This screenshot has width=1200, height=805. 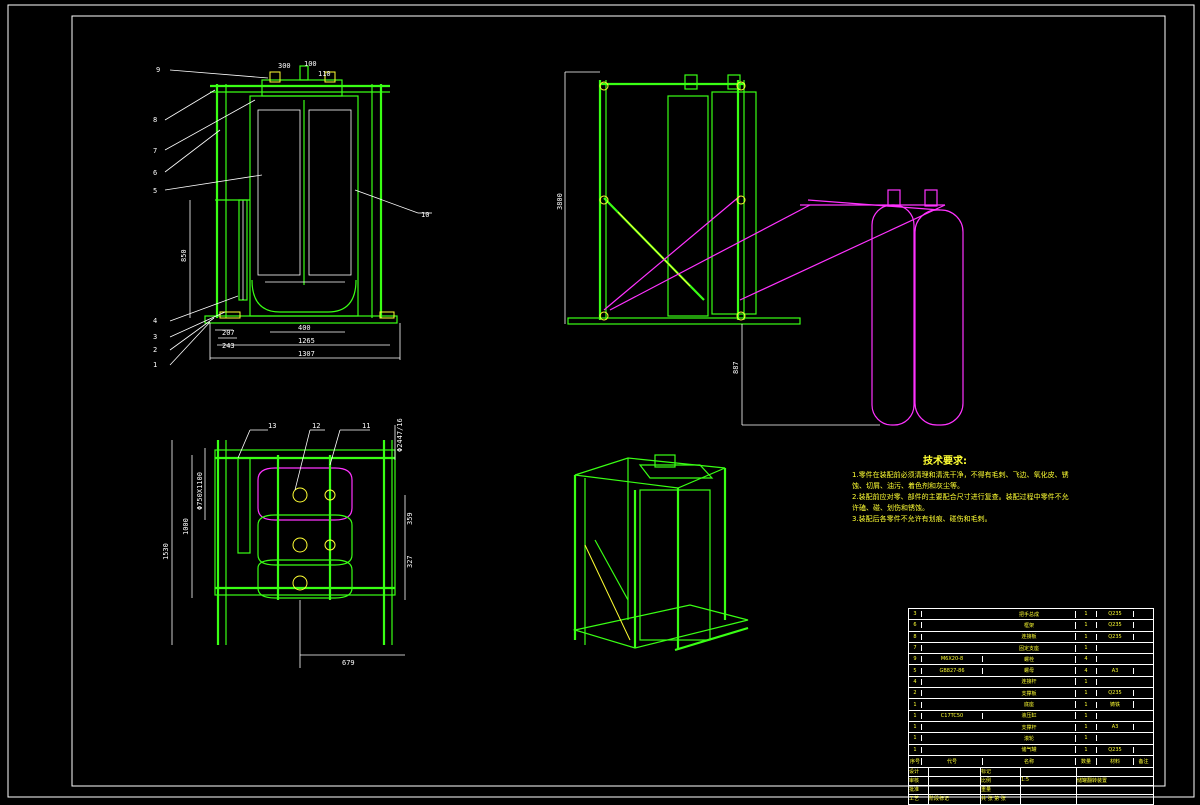 I want to click on callout-4: 4, so click(x=155, y=321).